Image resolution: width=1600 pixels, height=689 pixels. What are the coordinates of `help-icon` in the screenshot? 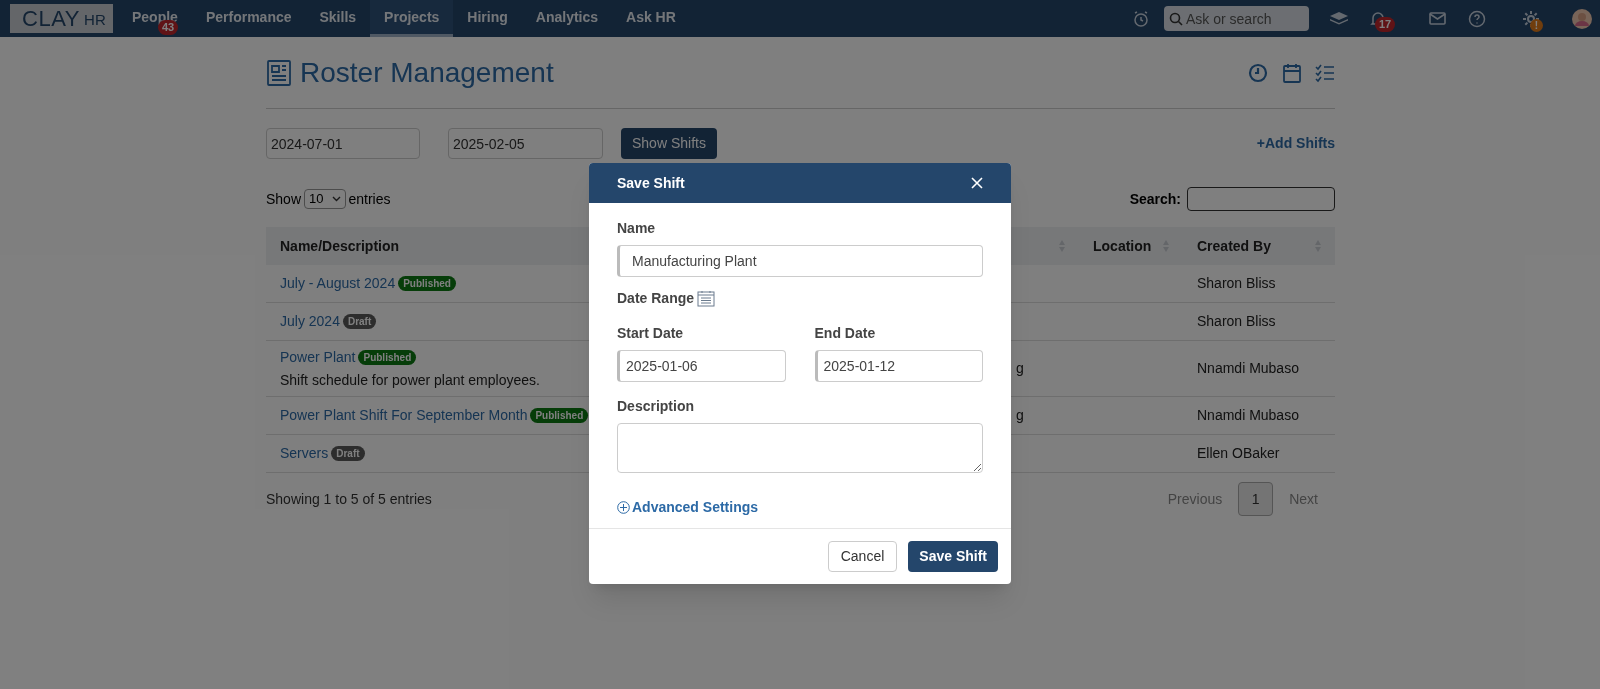 It's located at (1477, 18).